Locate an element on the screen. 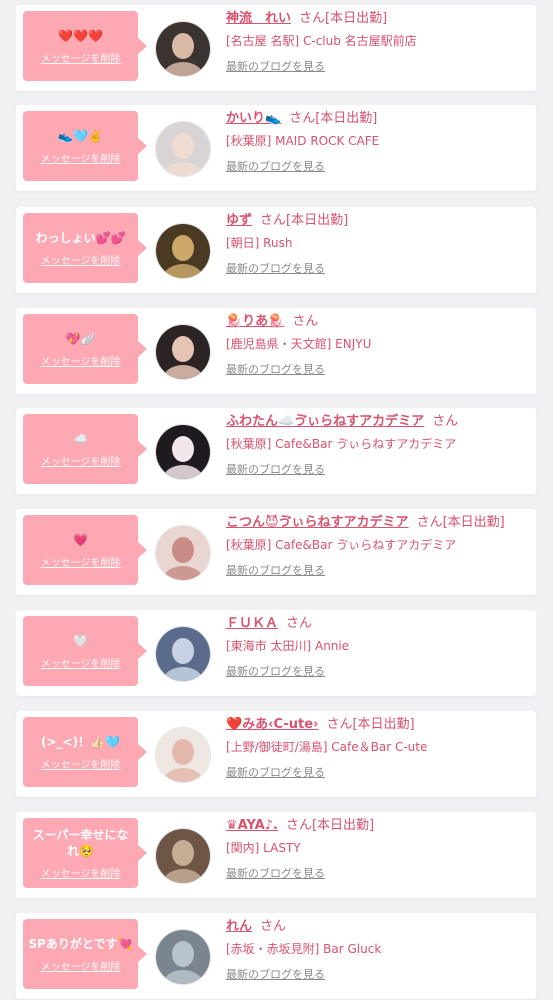 The width and height of the screenshot is (553, 1000). cast-name-link: ふわたん☁️ゔぃらねすアカデミア is located at coordinates (325, 421).